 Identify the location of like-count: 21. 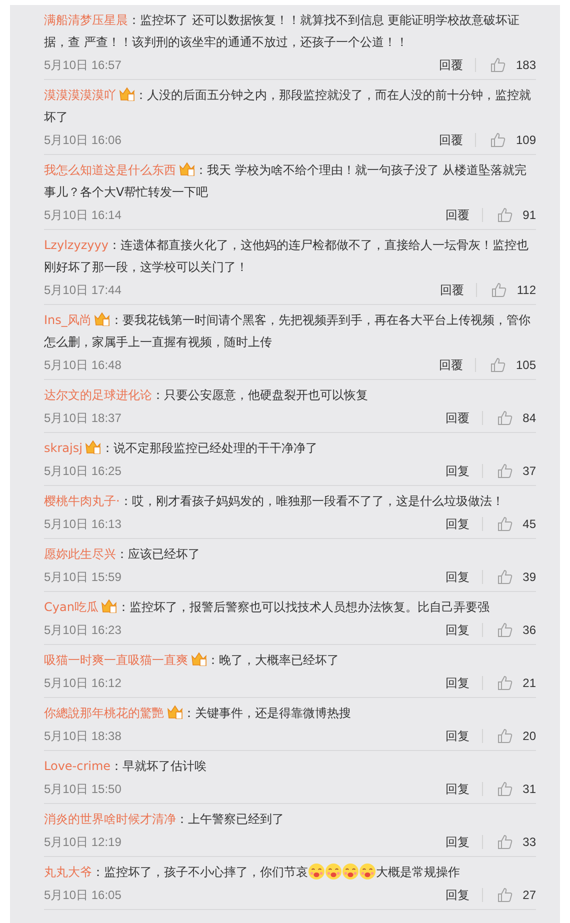
(529, 683).